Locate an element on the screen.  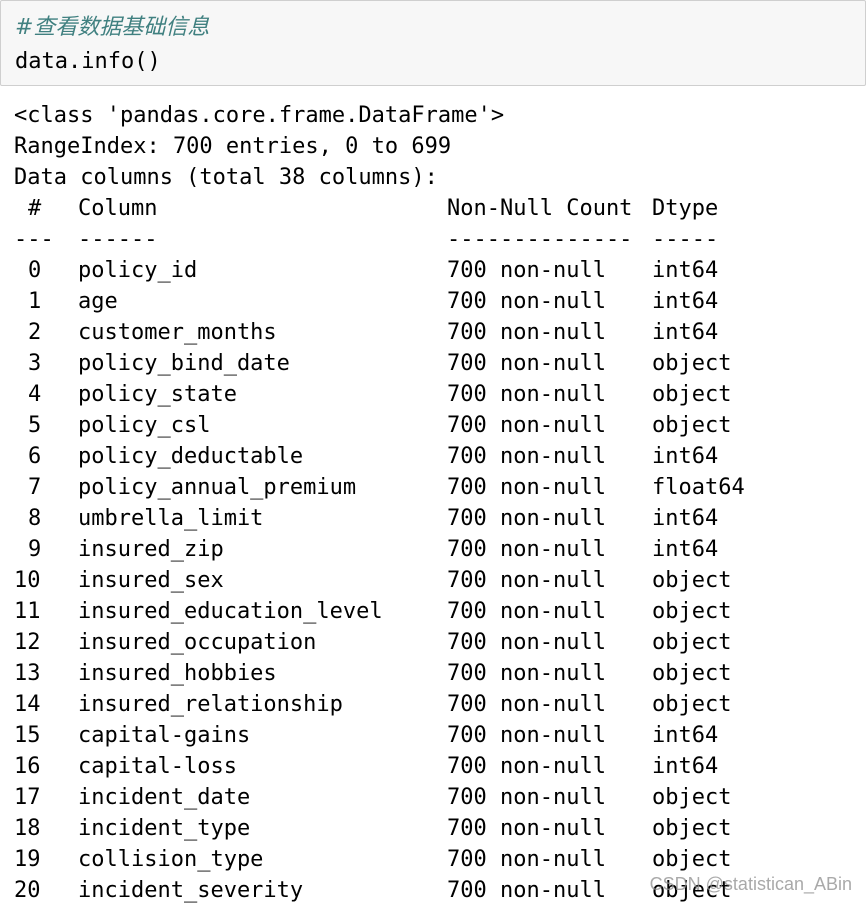
row-num: 1 is located at coordinates (35, 301).